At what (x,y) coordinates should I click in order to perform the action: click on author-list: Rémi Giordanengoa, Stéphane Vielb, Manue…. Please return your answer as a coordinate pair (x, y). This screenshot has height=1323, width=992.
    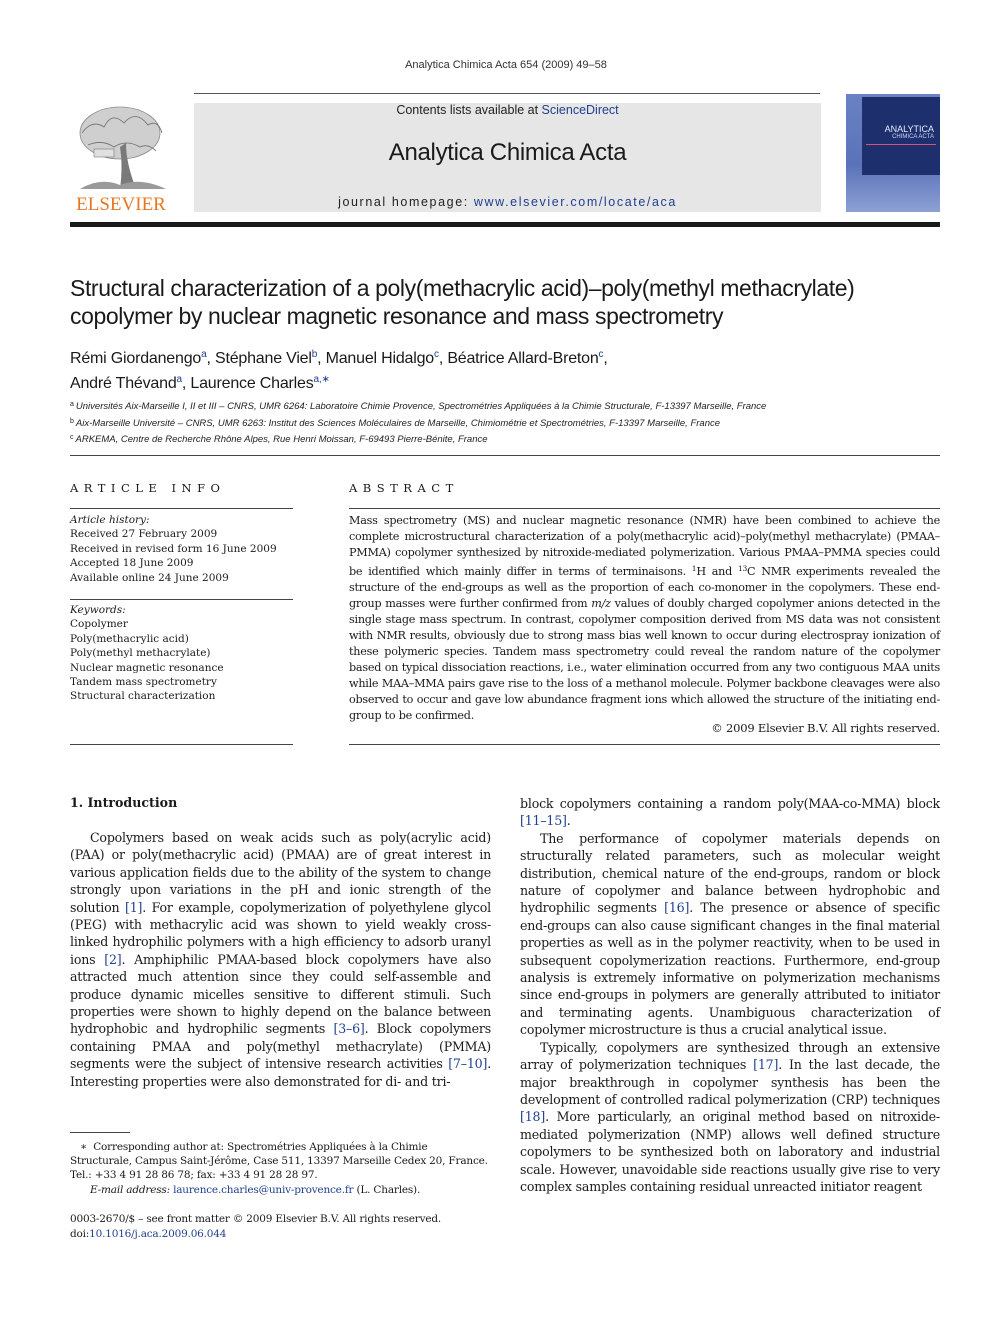
    Looking at the image, I should click on (510, 369).